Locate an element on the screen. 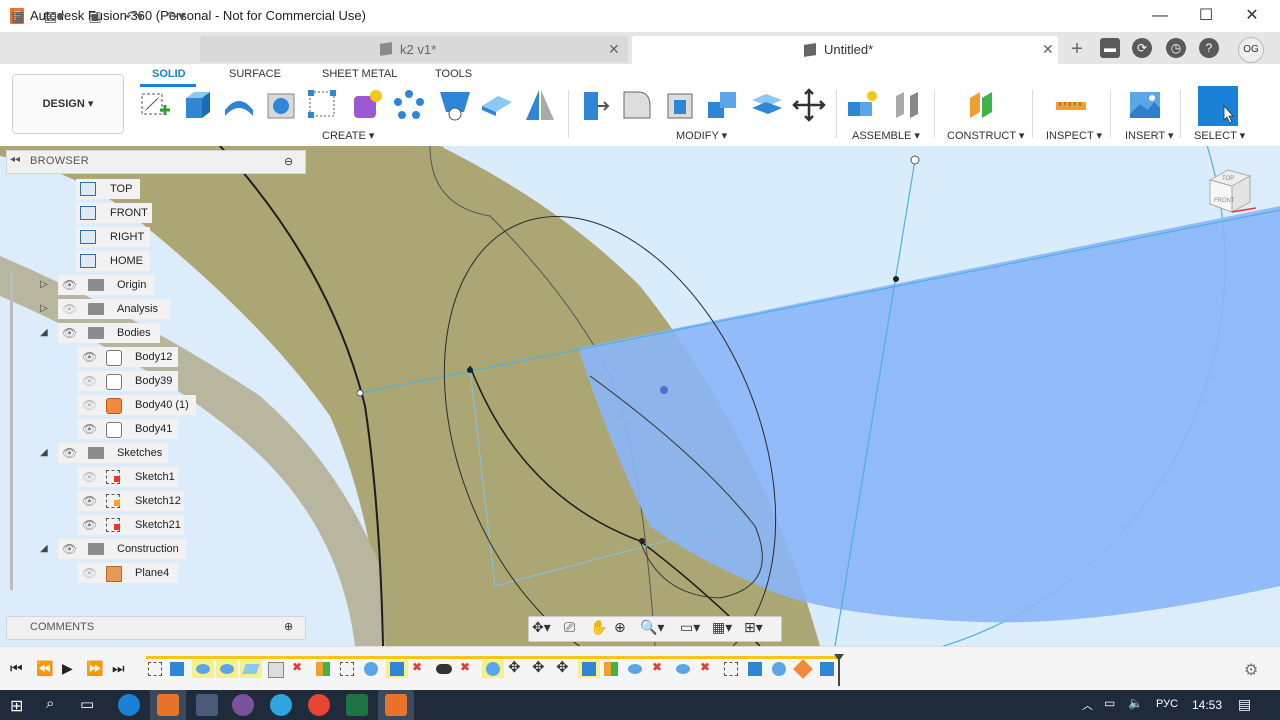 The width and height of the screenshot is (1280, 720). insert-menu: INSERT ▾ is located at coordinates (1149, 135).